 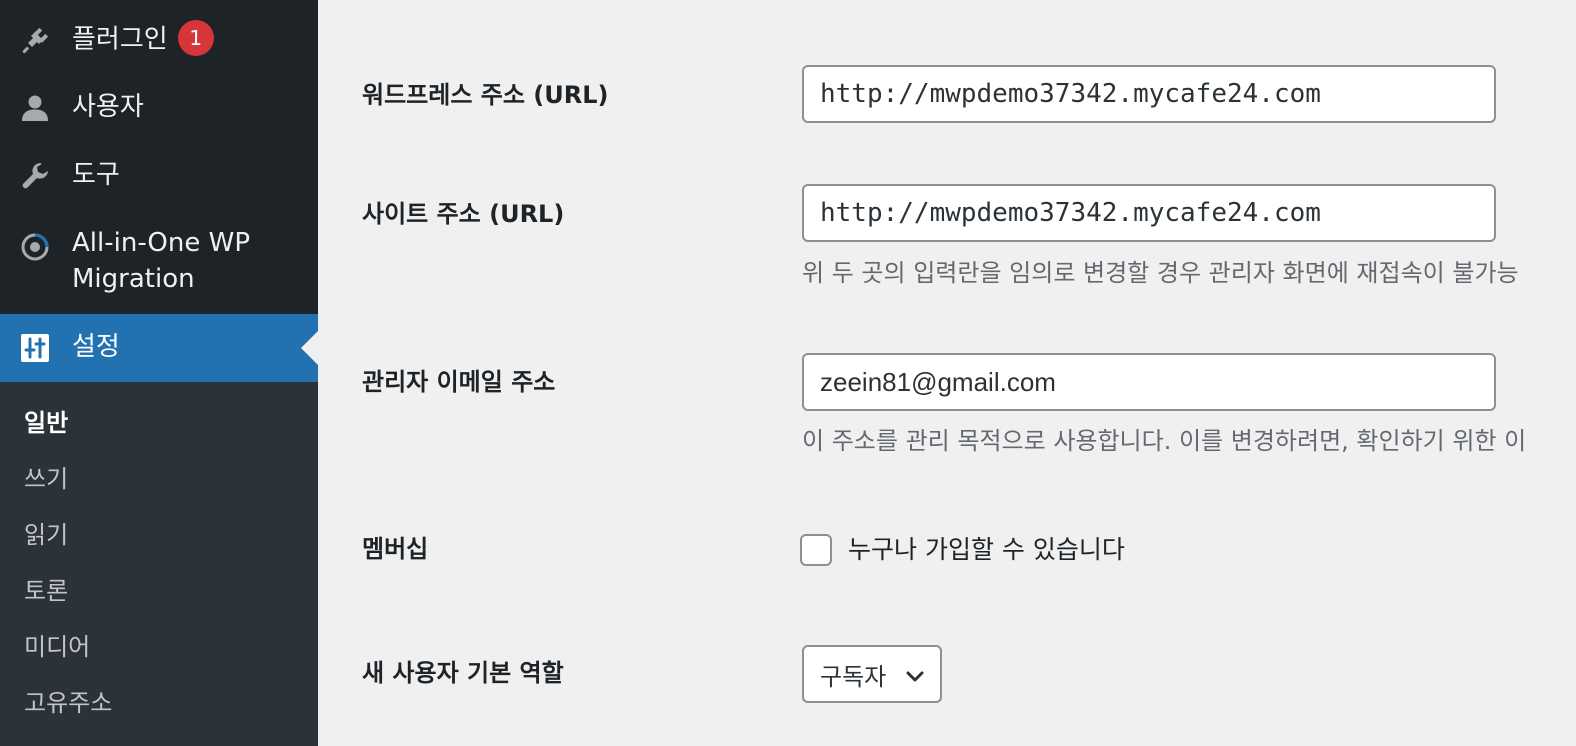 I want to click on default-role-select: 구독자, so click(x=872, y=674).